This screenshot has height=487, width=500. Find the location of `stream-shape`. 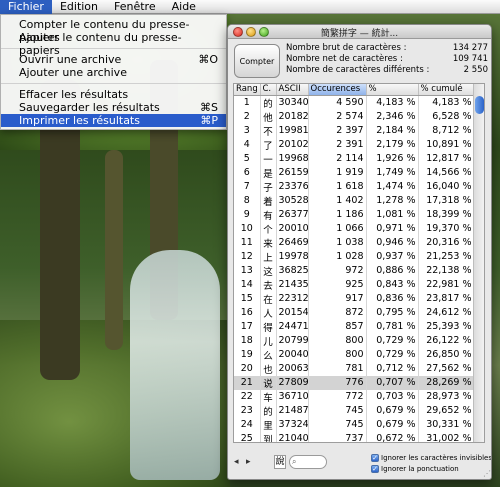

stream-shape is located at coordinates (175, 365).